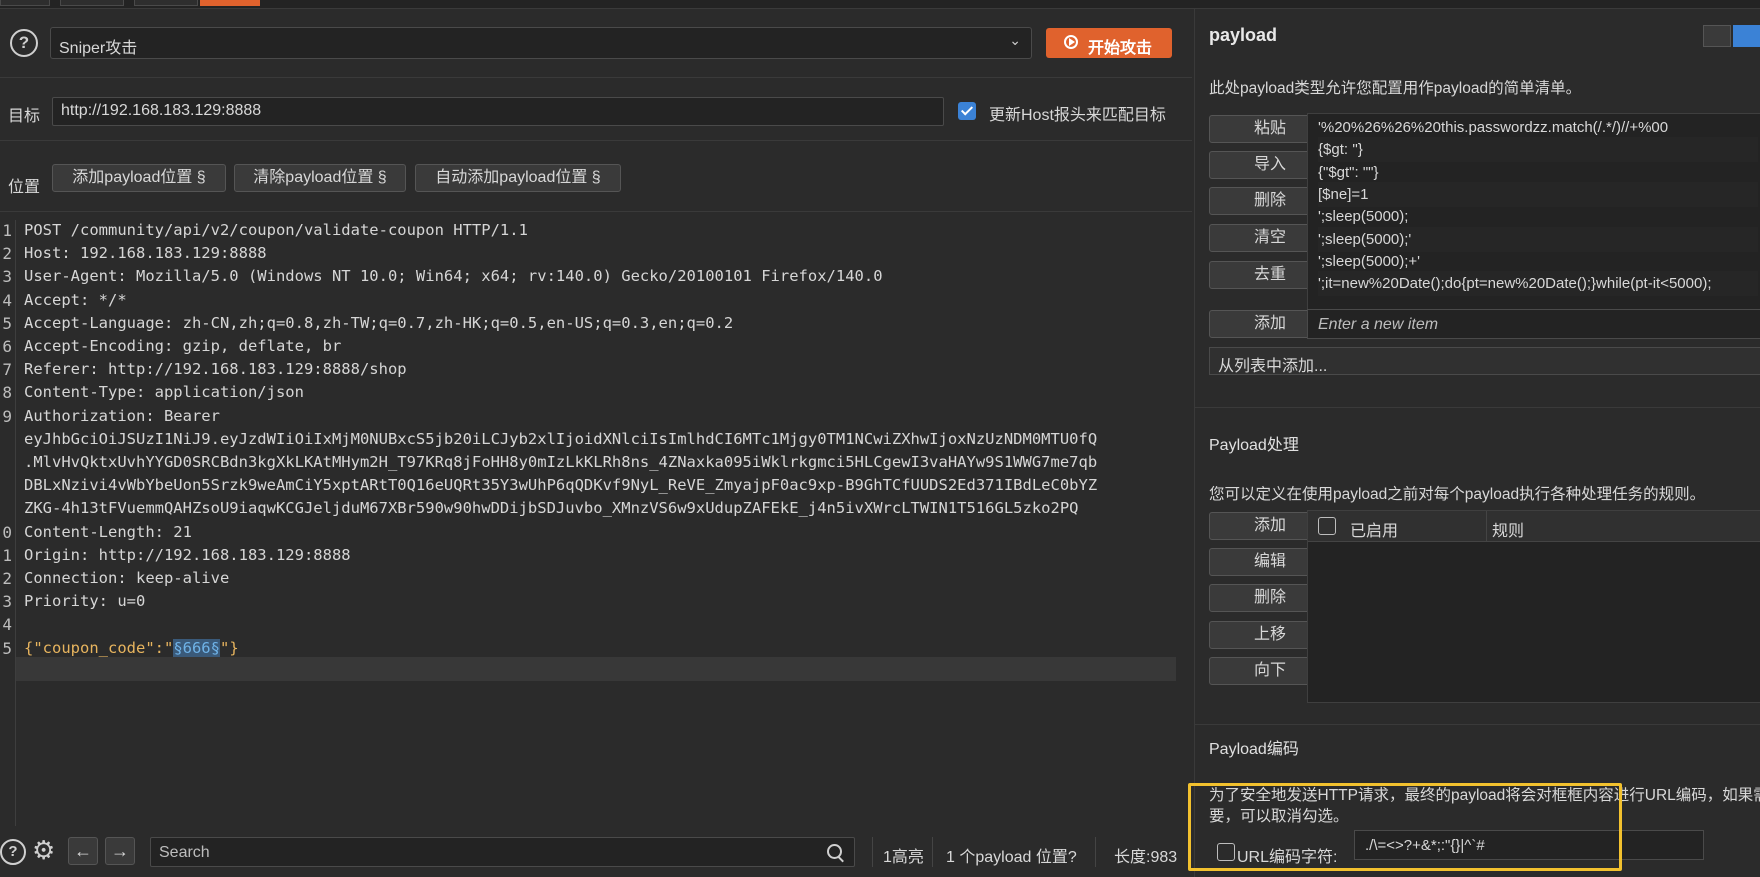  Describe the element at coordinates (83, 851) in the screenshot. I see `back-arrow-icon: ←` at that location.